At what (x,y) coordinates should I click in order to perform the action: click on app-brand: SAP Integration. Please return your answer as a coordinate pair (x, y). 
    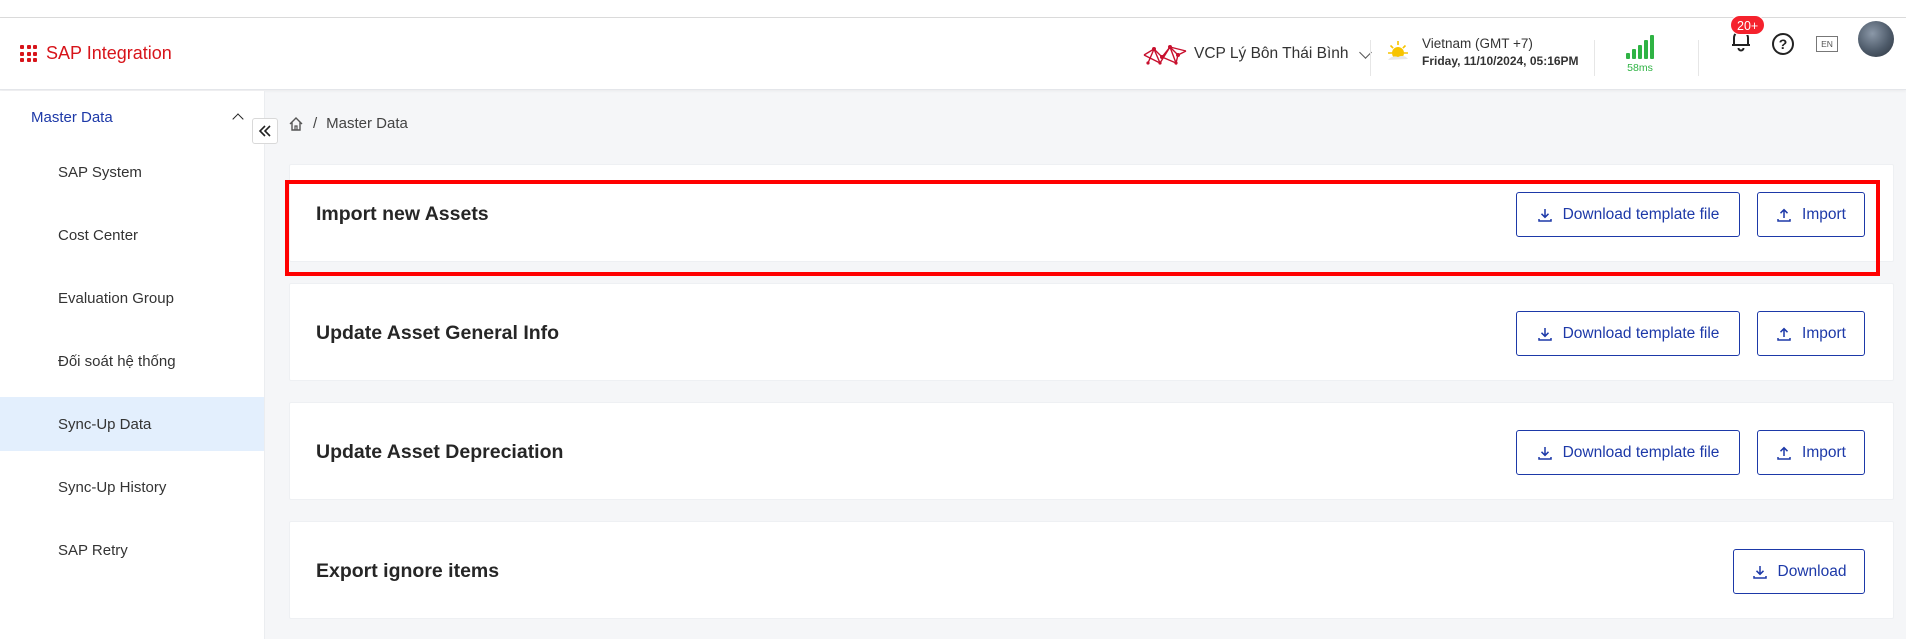
    Looking at the image, I should click on (96, 53).